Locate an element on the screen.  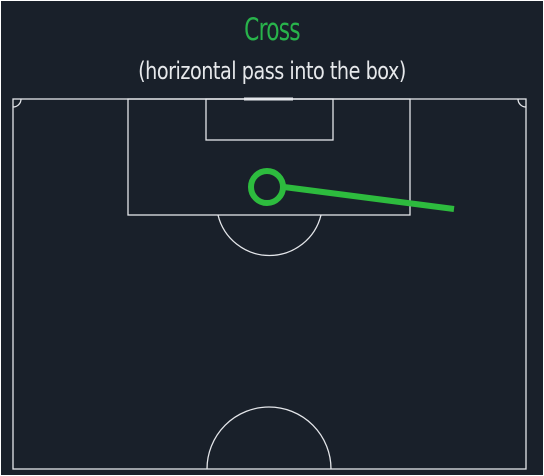
penalty-arc is located at coordinates (269, 235).